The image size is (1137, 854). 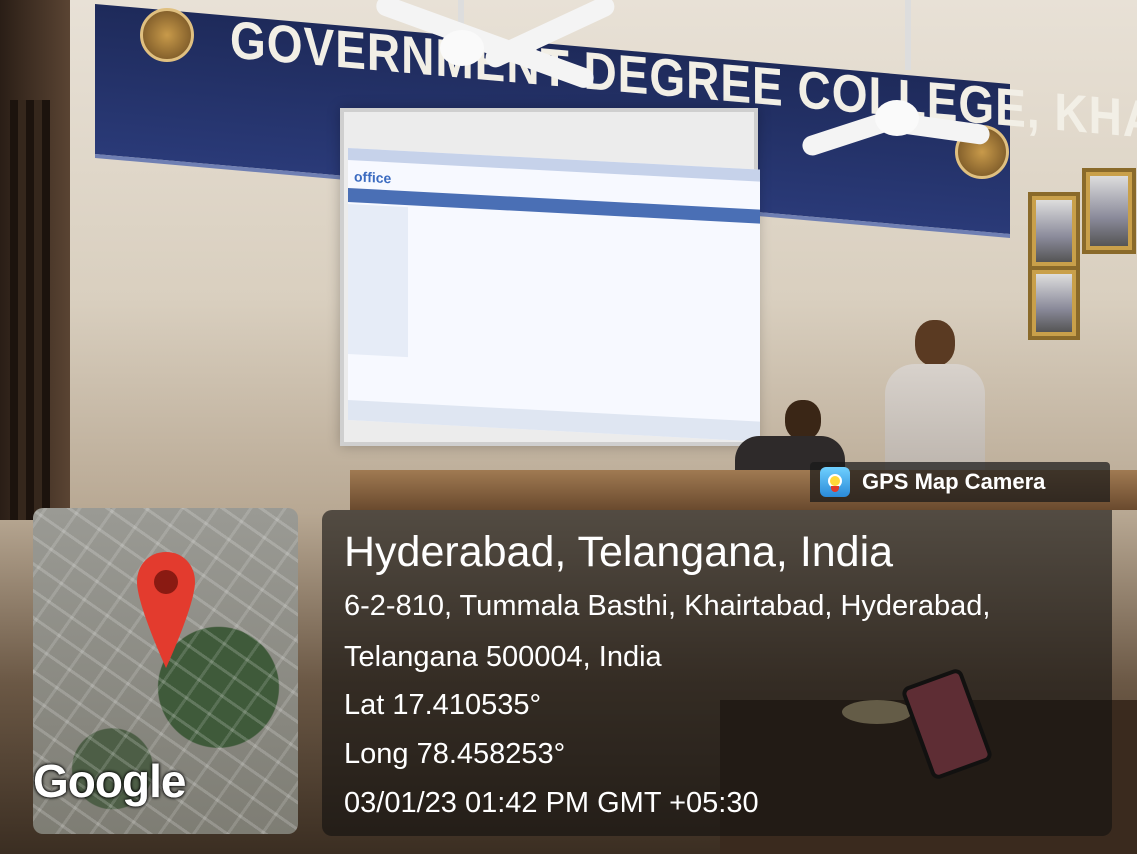 I want to click on location-title: Hyderabad, Telangana, India, so click(x=619, y=552).